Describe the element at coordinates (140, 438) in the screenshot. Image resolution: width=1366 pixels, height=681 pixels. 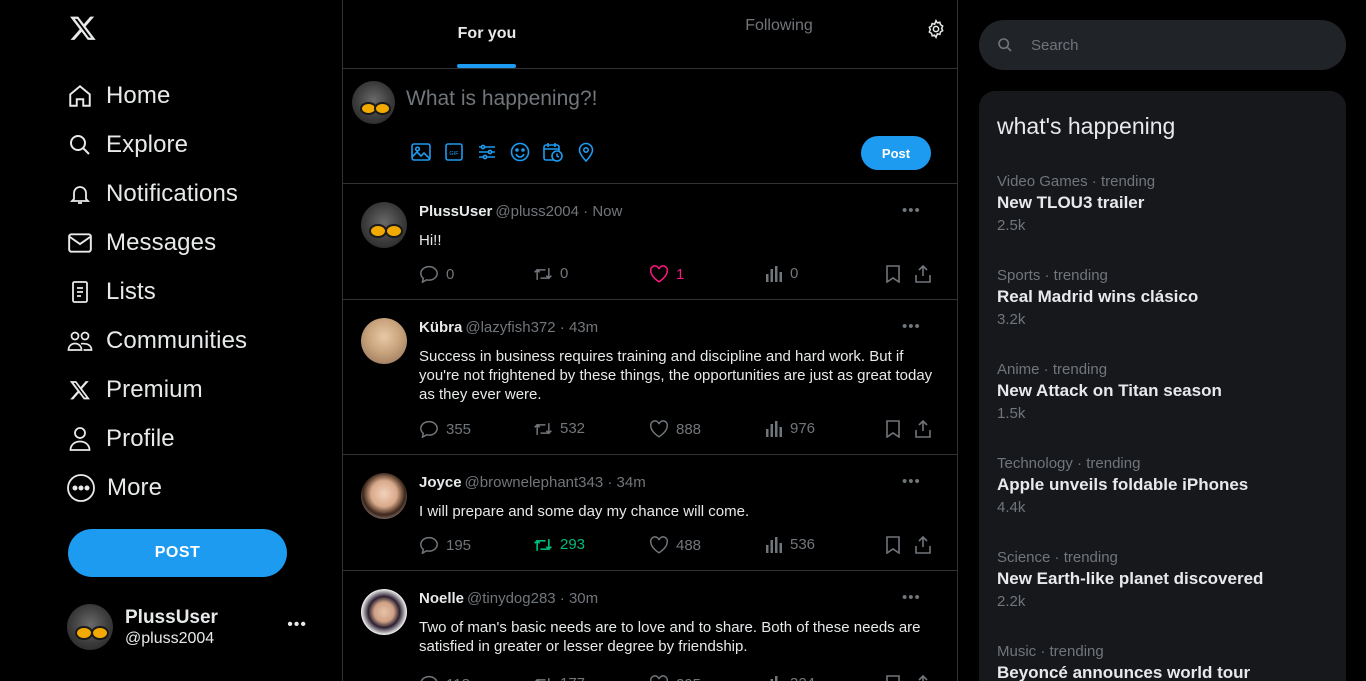
I see `nav-profile-label: Profile` at that location.